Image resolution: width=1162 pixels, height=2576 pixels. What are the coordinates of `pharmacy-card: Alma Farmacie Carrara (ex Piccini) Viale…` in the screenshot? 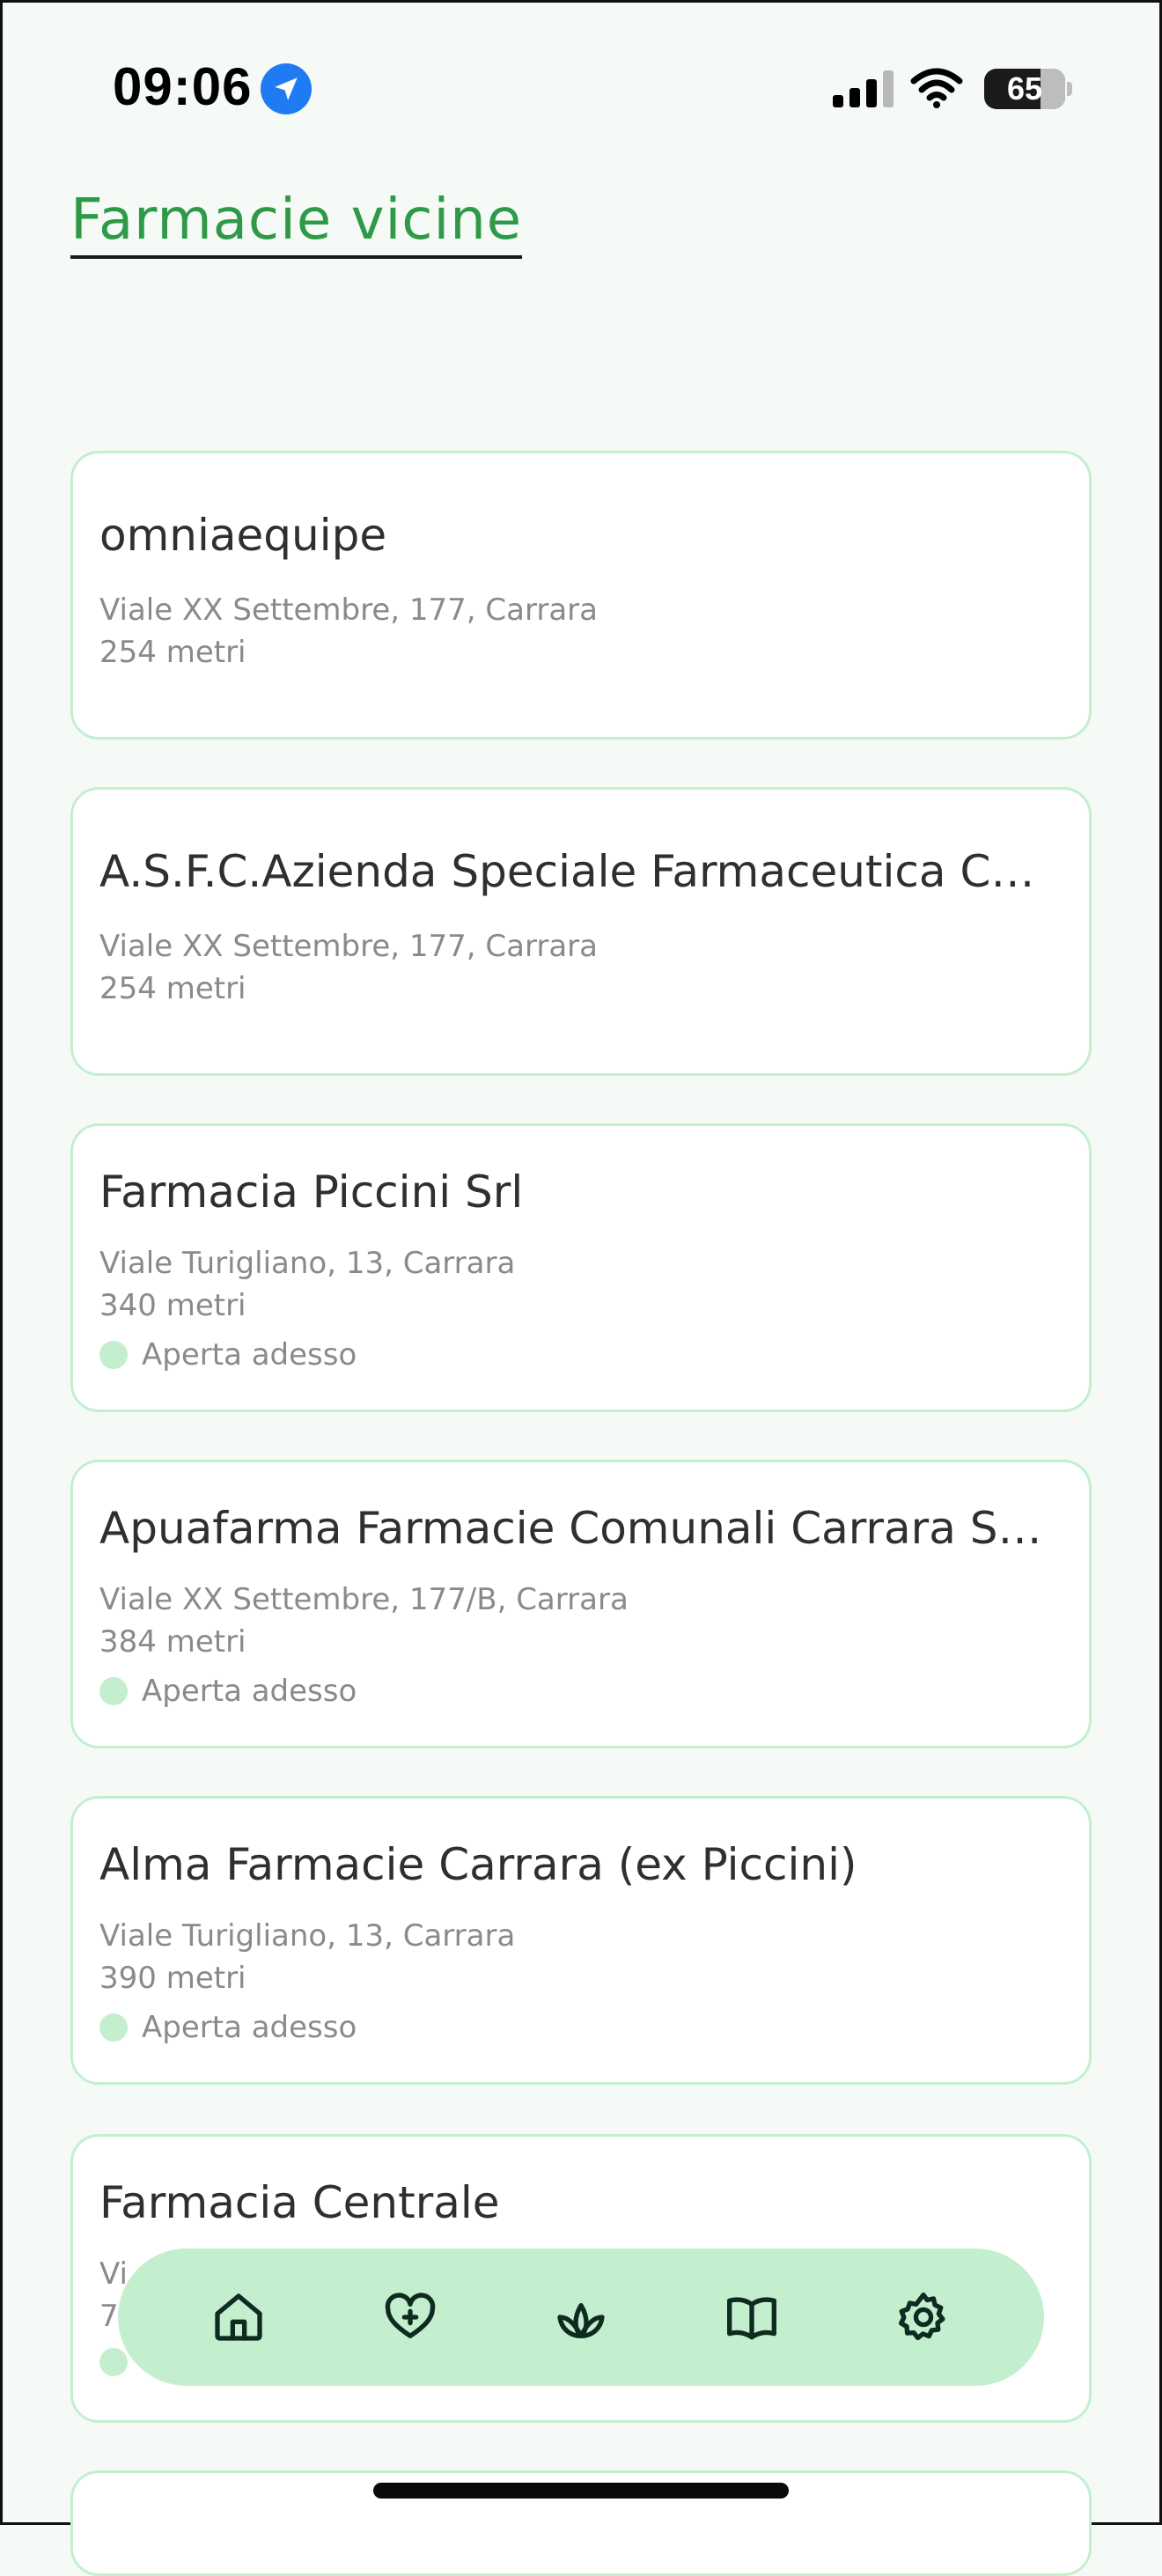 It's located at (581, 1941).